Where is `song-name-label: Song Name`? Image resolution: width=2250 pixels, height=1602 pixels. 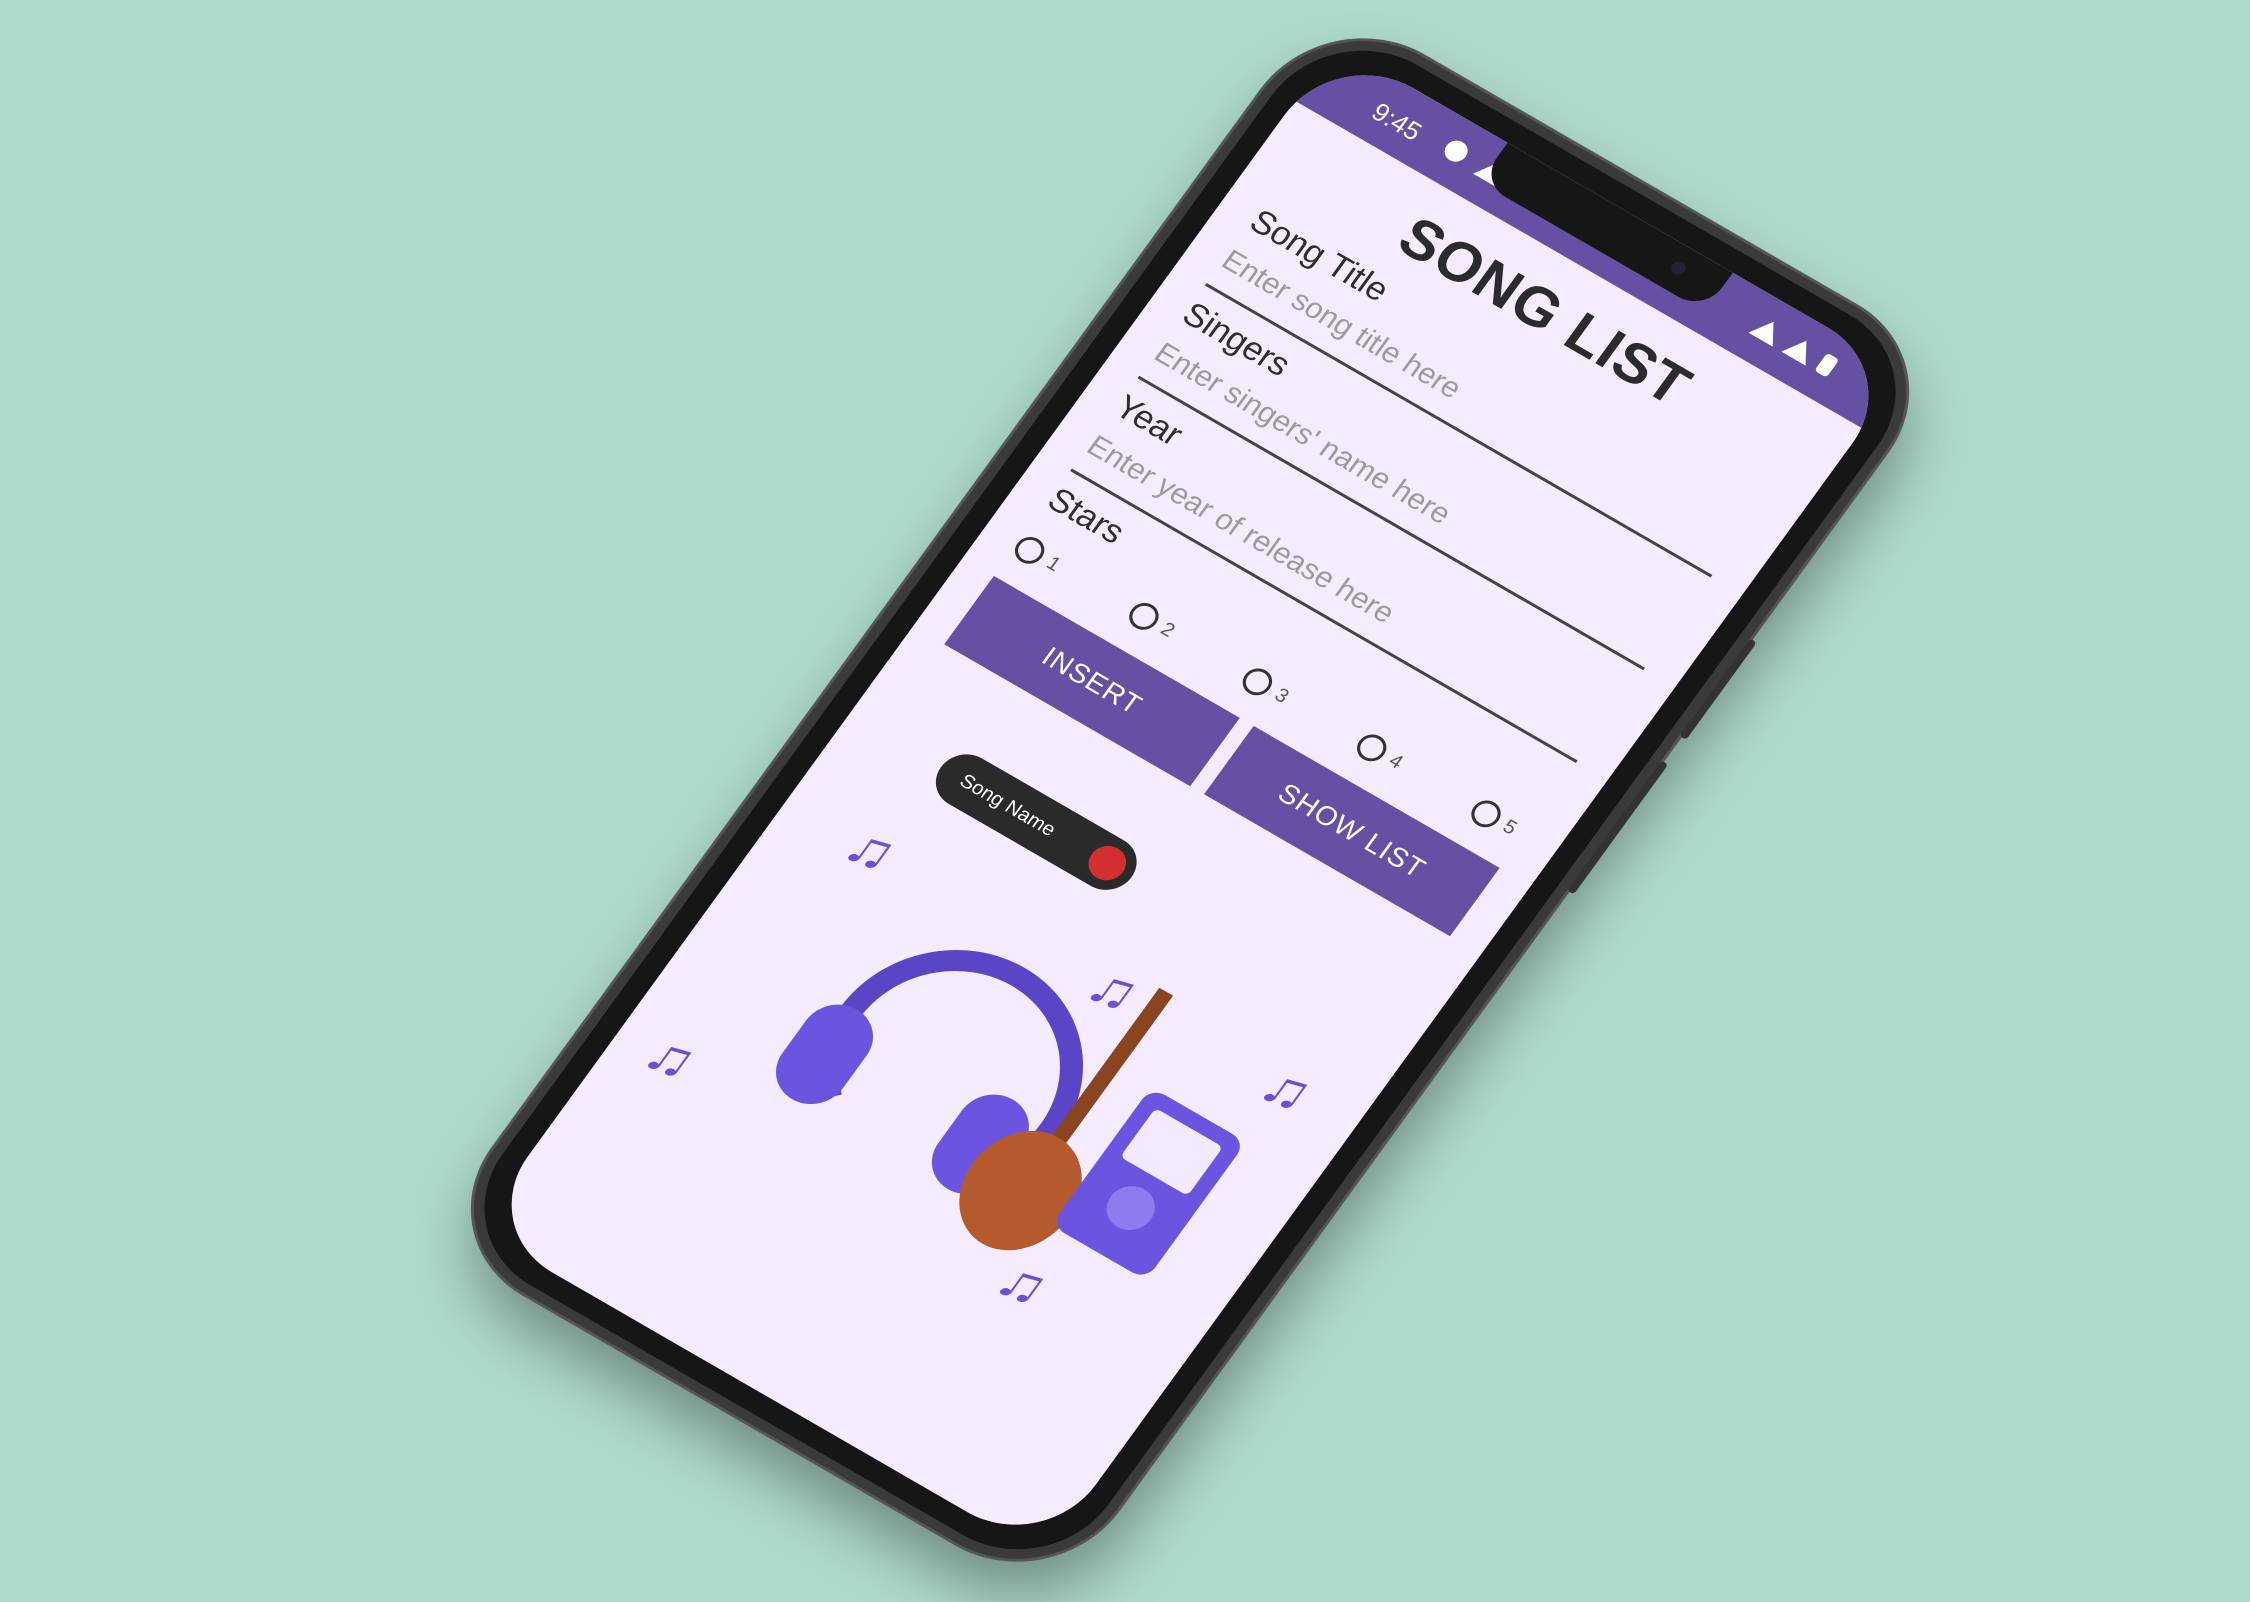 song-name-label: Song Name is located at coordinates (1007, 805).